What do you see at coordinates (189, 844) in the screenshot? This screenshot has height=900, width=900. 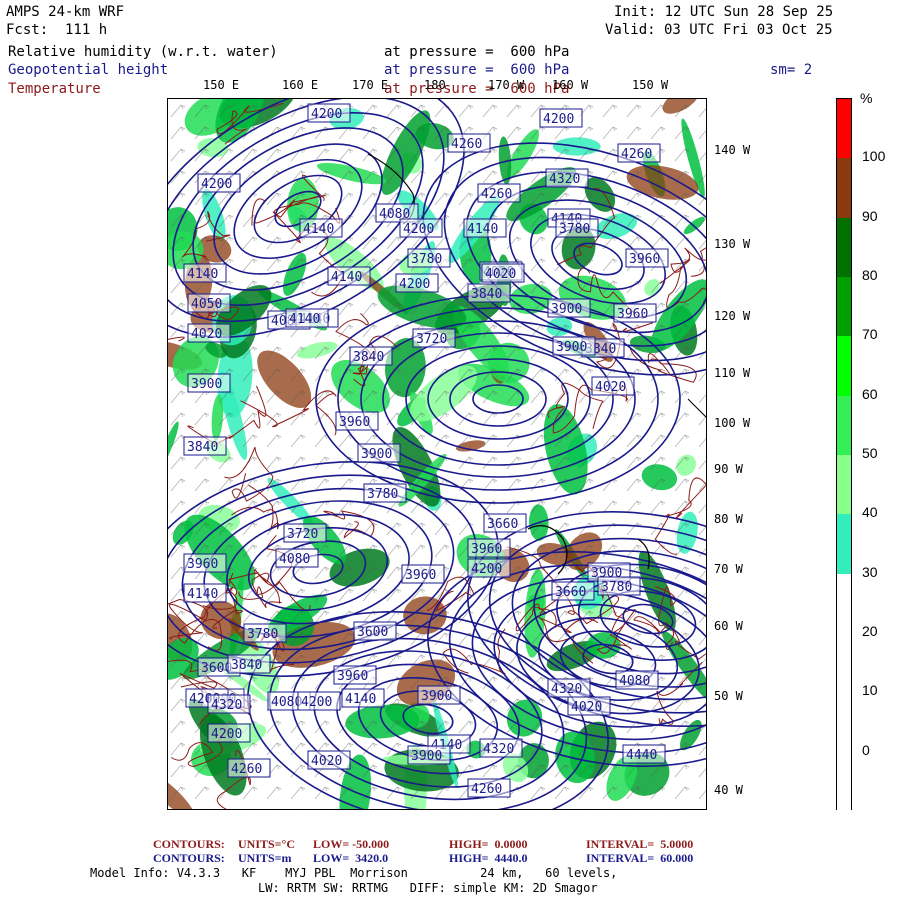 I see `temp-contour-label: CONTOURS:` at bounding box center [189, 844].